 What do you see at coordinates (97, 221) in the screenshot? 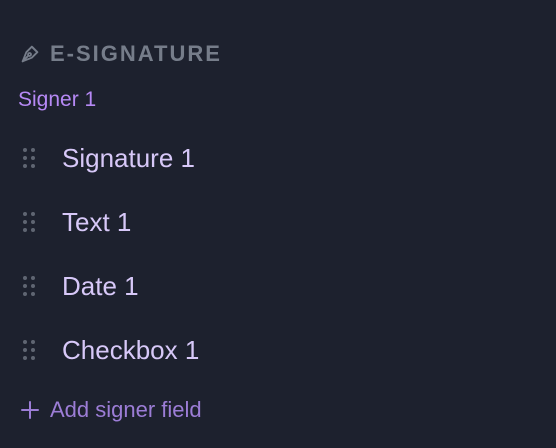
I see `field-label: Text 1` at bounding box center [97, 221].